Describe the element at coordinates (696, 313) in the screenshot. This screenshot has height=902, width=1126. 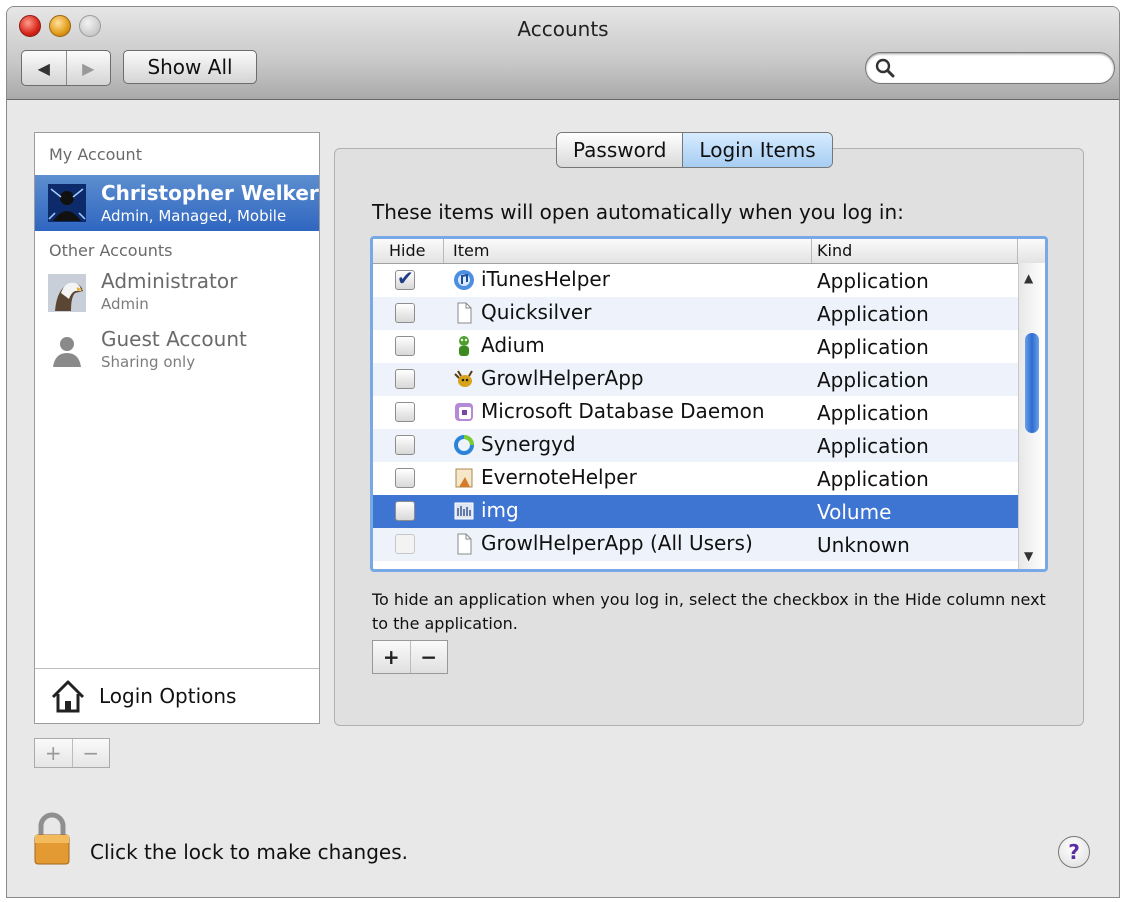
I see `table-row: Quicksilver Application` at that location.